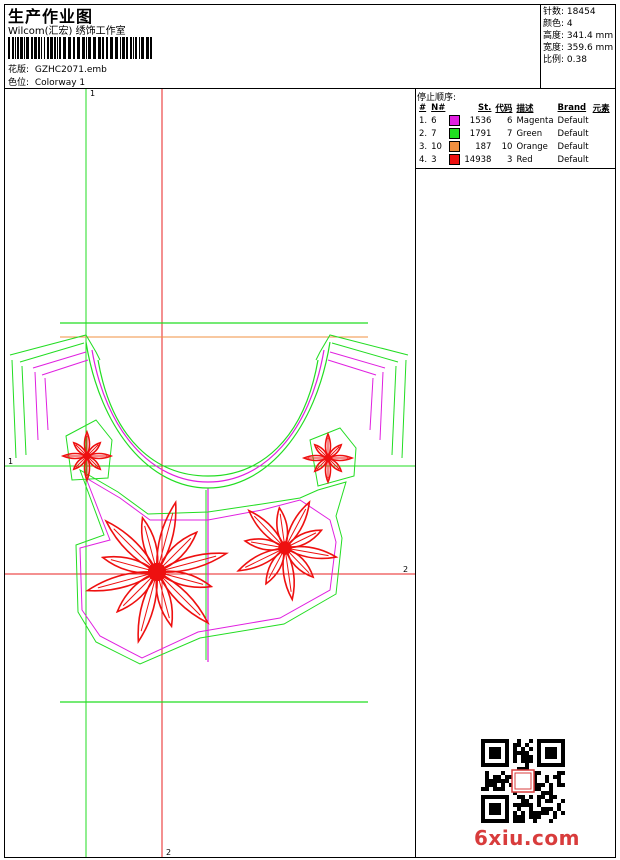  Describe the element at coordinates (523, 781) in the screenshot. I see `qr-code` at that location.